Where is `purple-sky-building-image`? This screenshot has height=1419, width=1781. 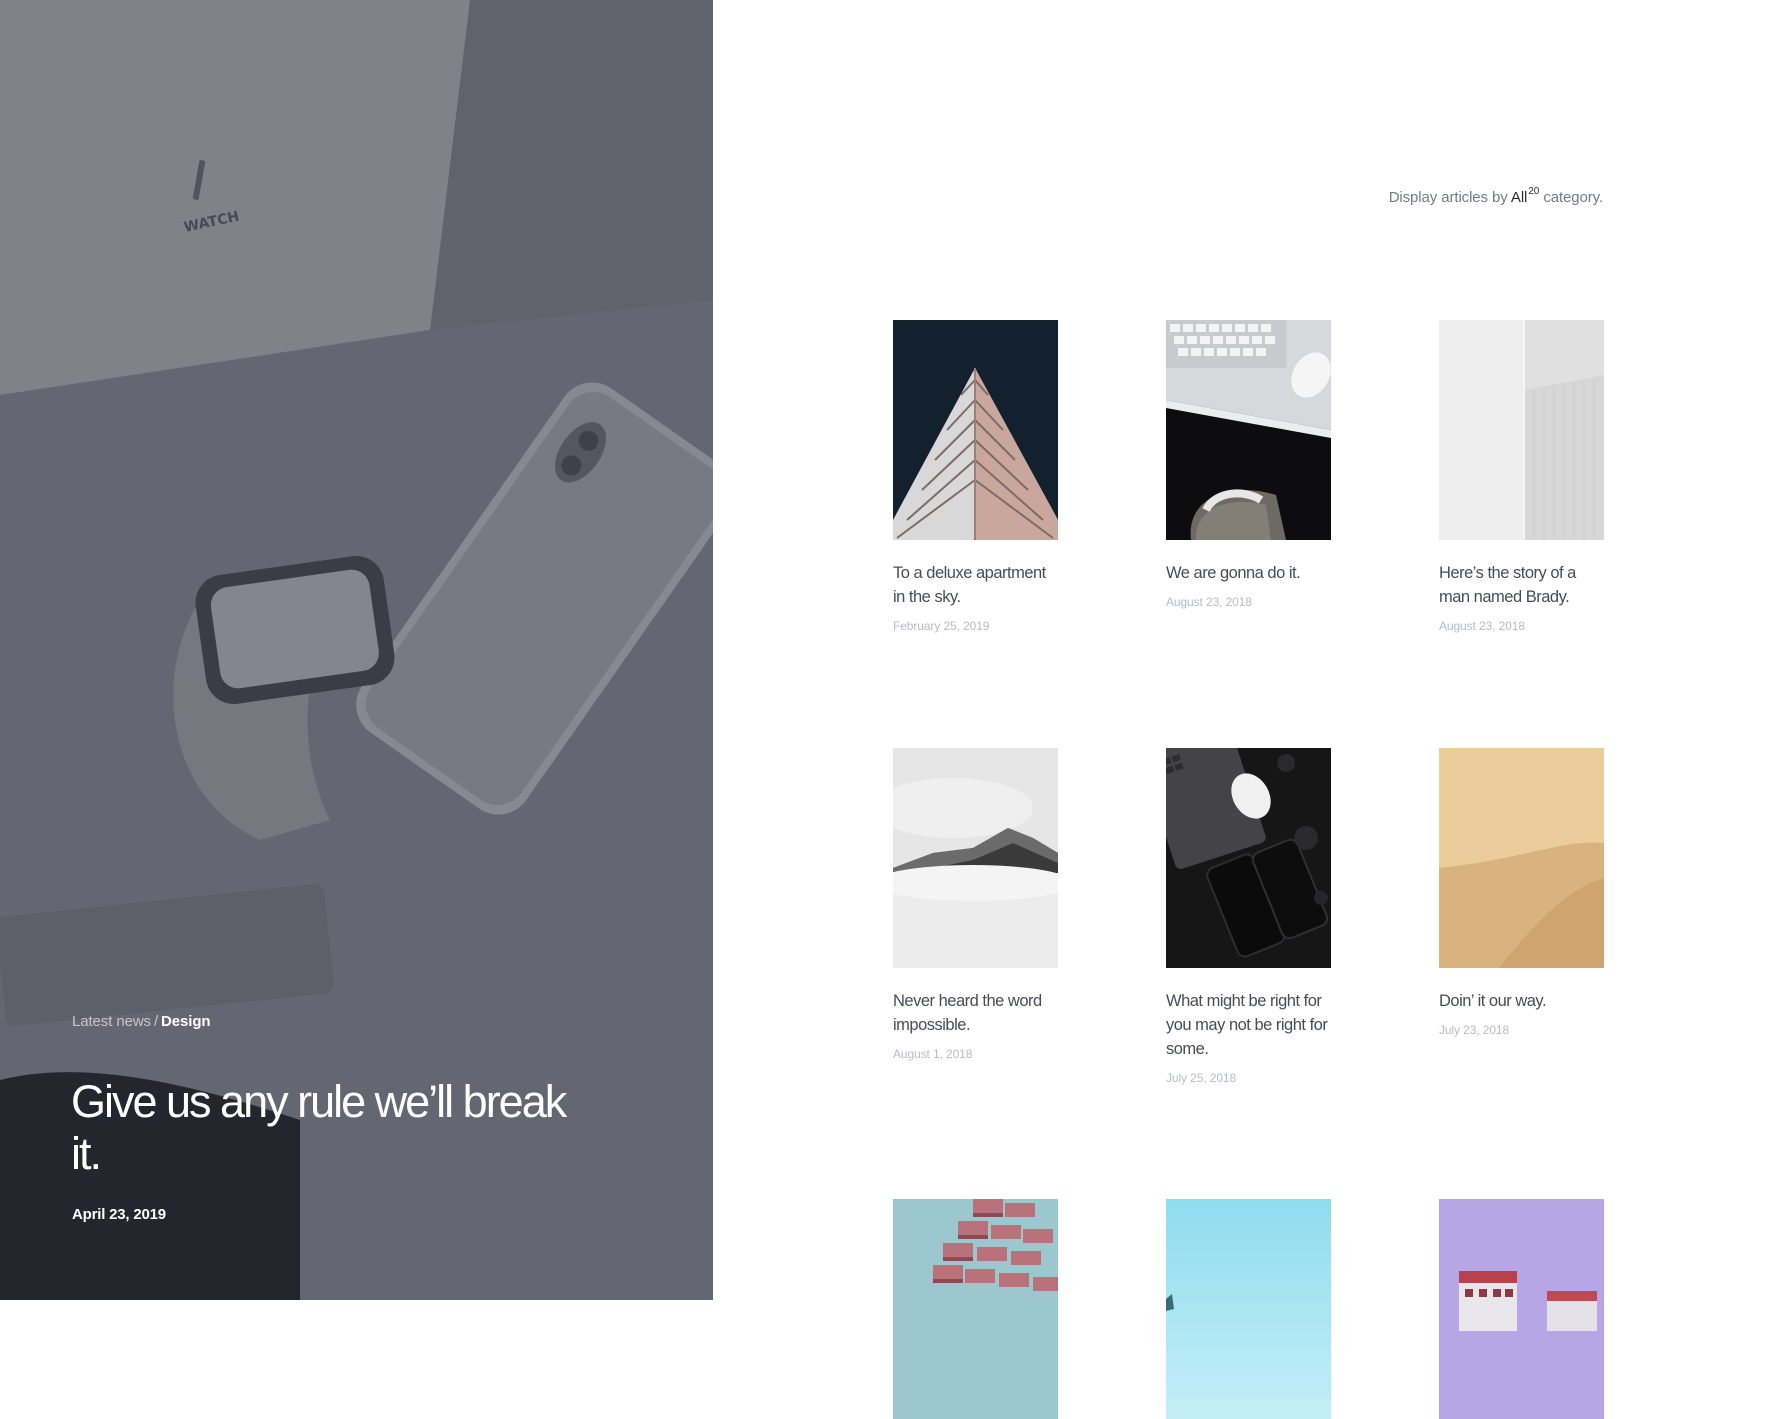 purple-sky-building-image is located at coordinates (1521, 1309).